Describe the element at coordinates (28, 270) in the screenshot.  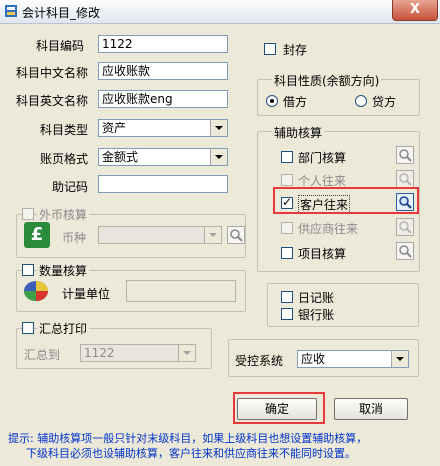
I see `quantity-checkbox` at that location.